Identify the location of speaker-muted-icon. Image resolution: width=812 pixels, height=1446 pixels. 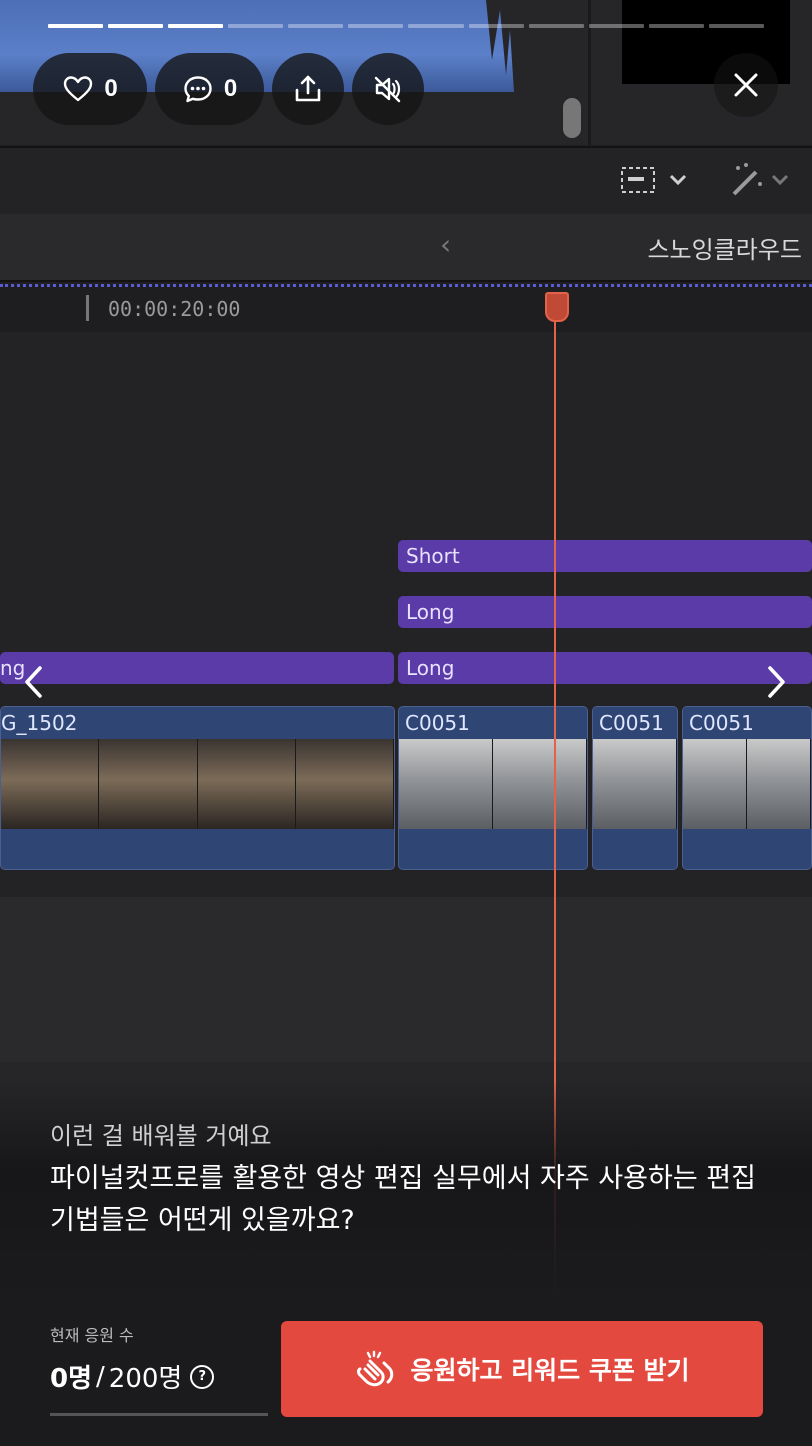
(387, 89).